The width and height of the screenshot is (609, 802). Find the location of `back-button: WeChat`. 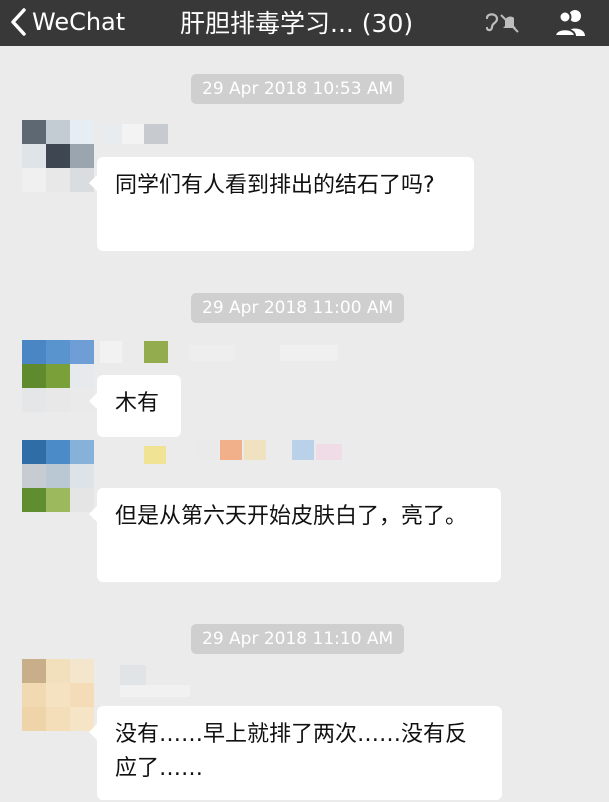

back-button: WeChat is located at coordinates (66, 22).